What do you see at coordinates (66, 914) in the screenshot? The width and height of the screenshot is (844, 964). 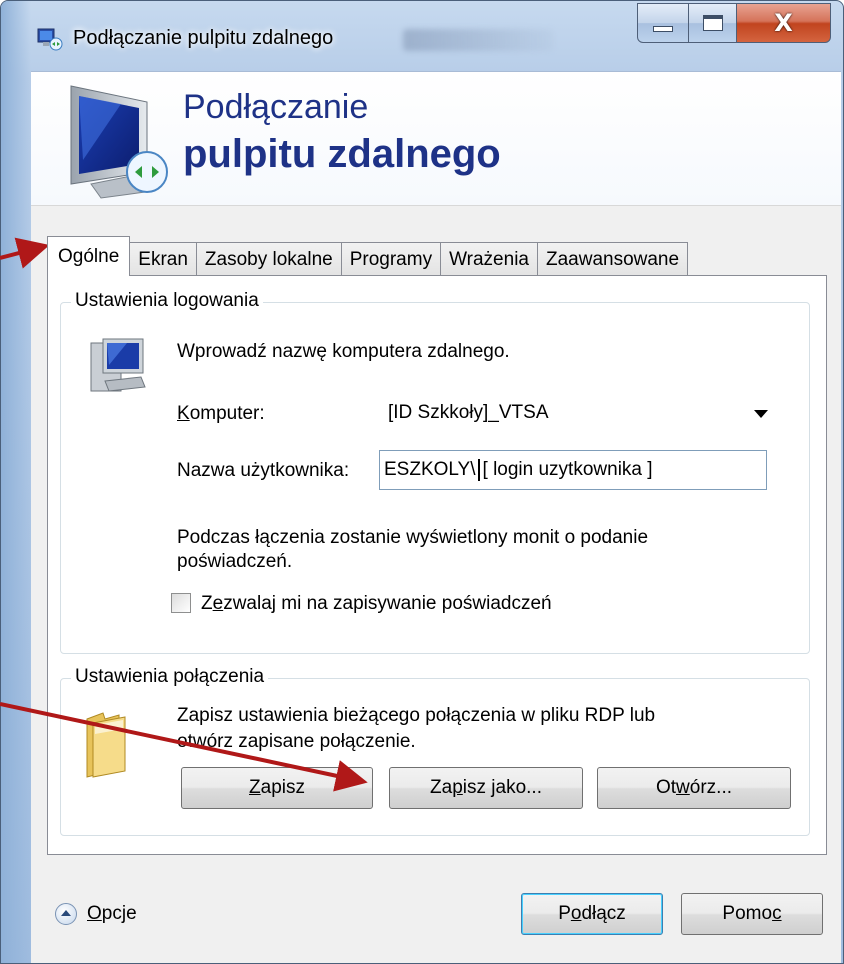 I see `options-toggle-icon` at bounding box center [66, 914].